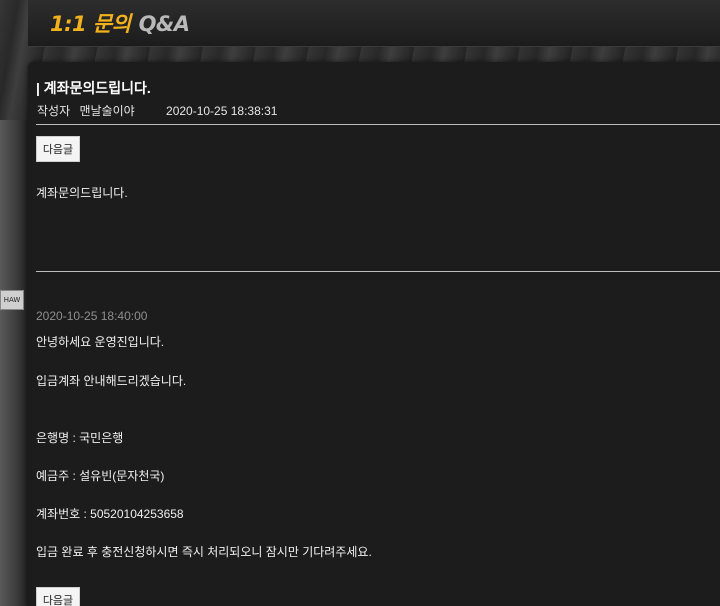  Describe the element at coordinates (107, 111) in the screenshot. I see `author-name: 맨날술이야` at that location.